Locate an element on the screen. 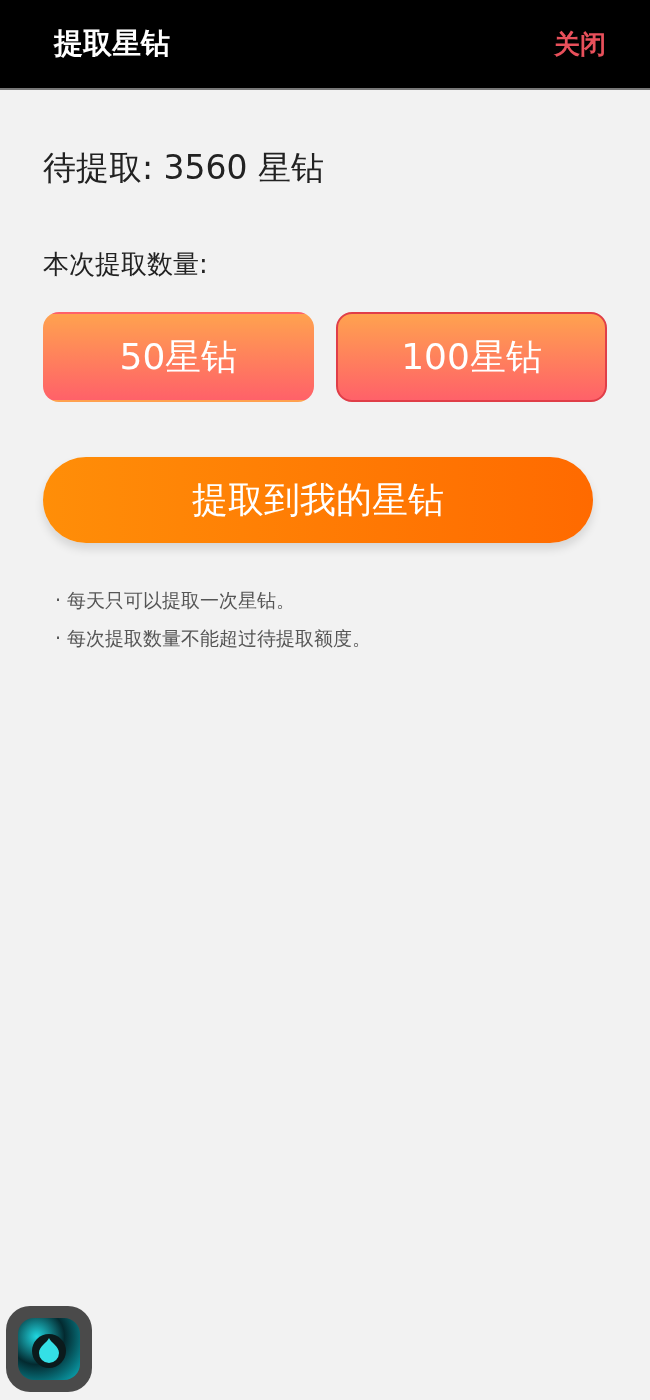 This screenshot has height=1400, width=650. amount-label: 本次提取数量: is located at coordinates (126, 264).